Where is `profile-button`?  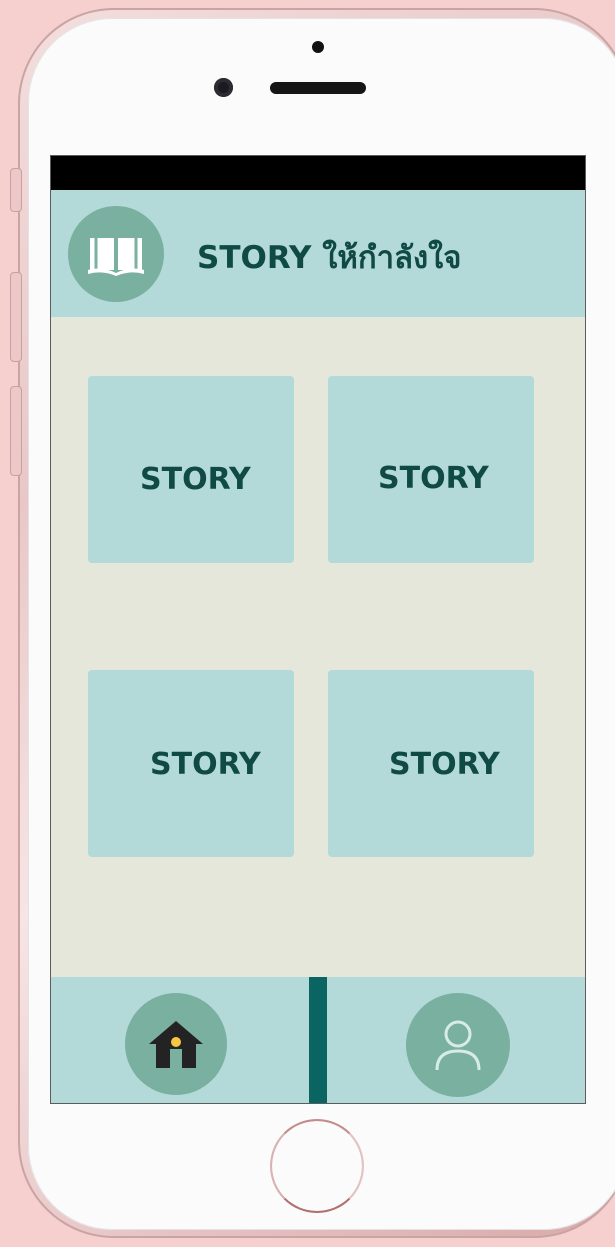
profile-button is located at coordinates (458, 1045).